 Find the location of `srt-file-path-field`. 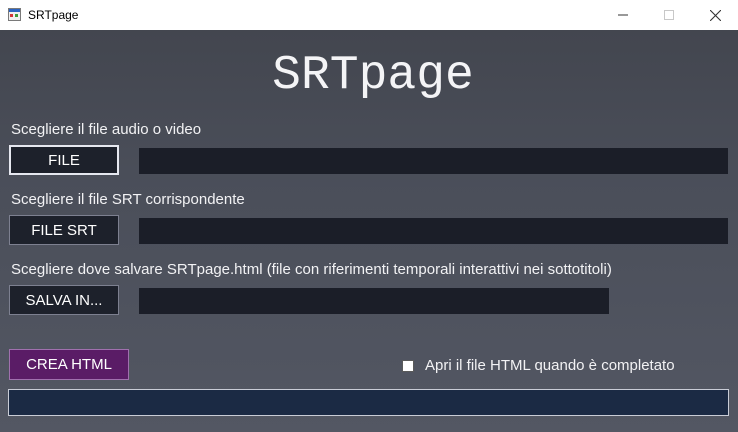

srt-file-path-field is located at coordinates (433, 231).